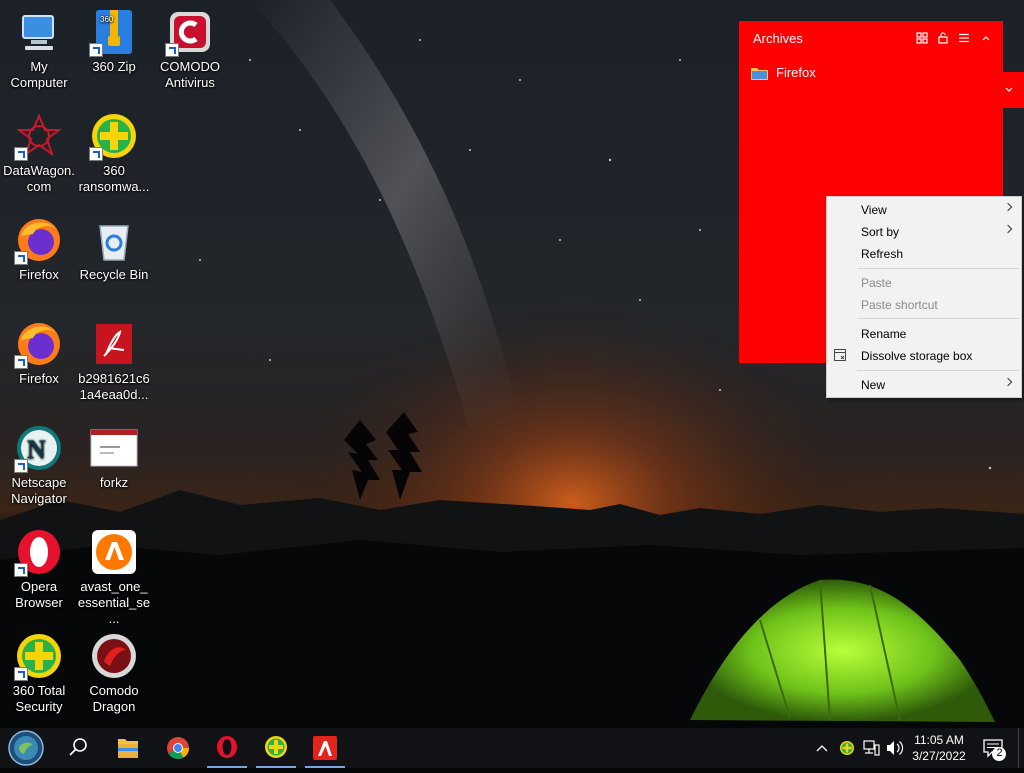 The height and width of the screenshot is (773, 1024). Describe the element at coordinates (178, 748) in the screenshot. I see `taskbar-chrome` at that location.